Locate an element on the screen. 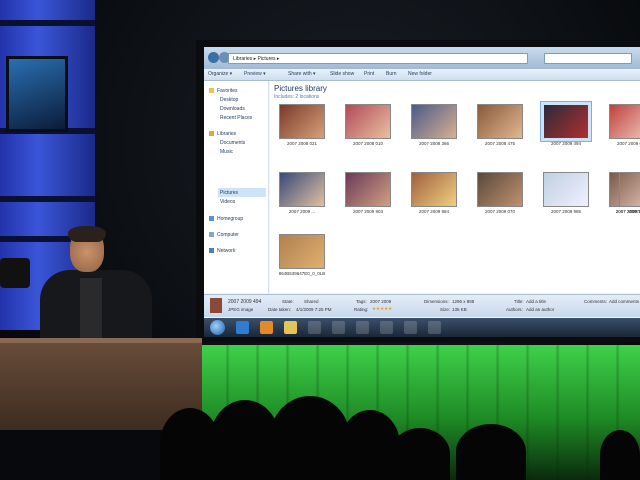 This screenshot has height=480, width=640. nav-downloads: Downloads is located at coordinates (232, 109).